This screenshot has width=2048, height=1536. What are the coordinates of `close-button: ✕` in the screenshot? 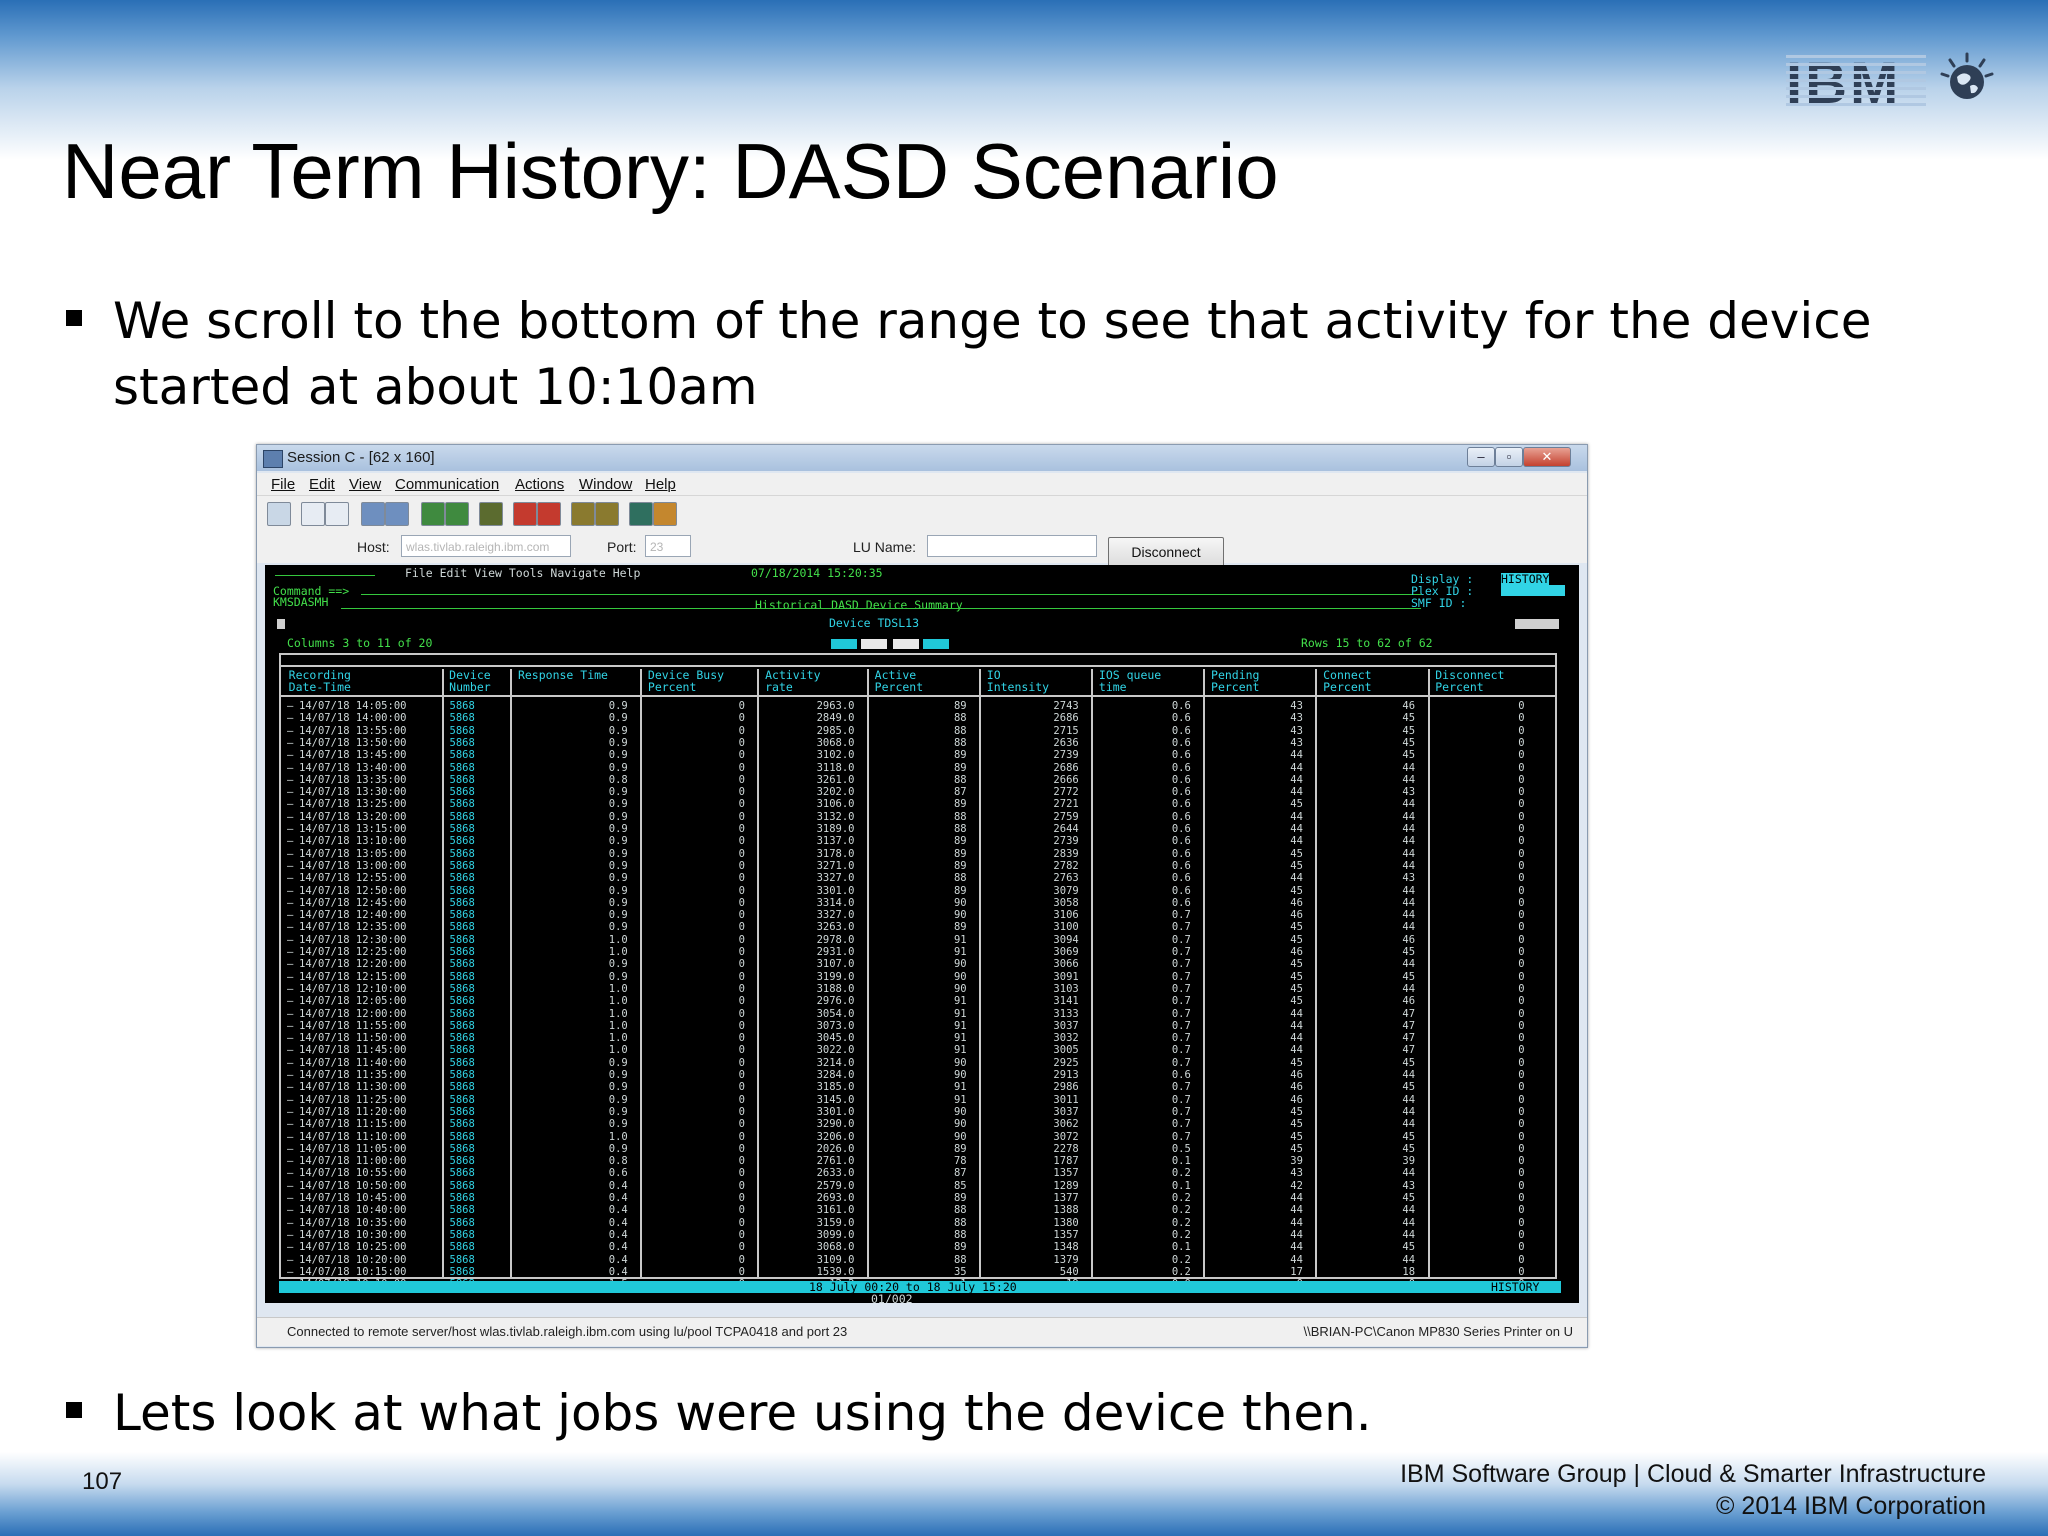 It's located at (1547, 457).